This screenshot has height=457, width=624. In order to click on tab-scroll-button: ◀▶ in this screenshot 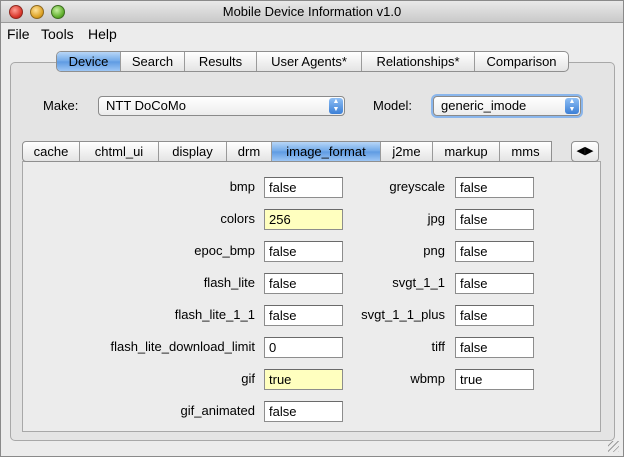, I will do `click(585, 151)`.